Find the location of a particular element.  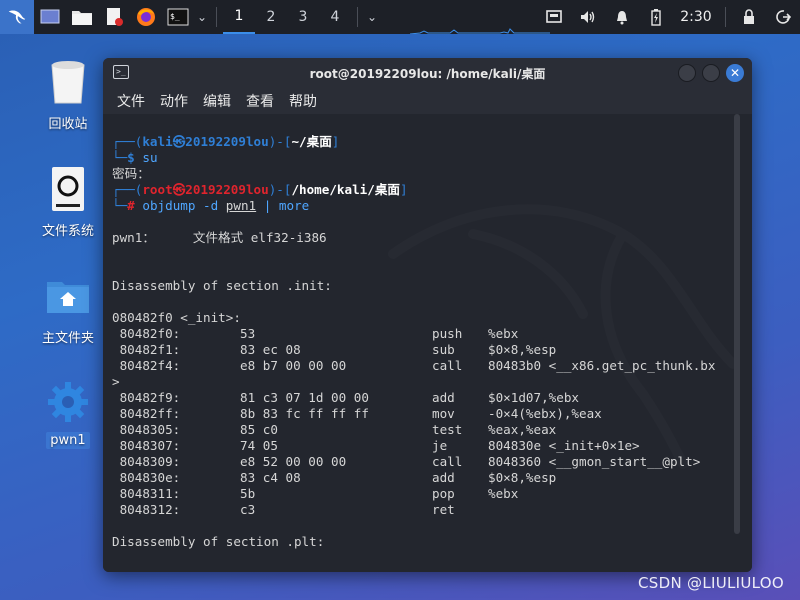

terminal-launcher: $_ is located at coordinates (178, 17).